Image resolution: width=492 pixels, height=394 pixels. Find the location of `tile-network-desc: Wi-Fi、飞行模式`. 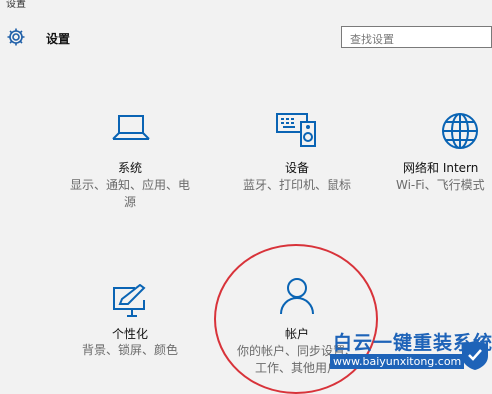

tile-network-desc: Wi-Fi、飞行模式 is located at coordinates (444, 185).